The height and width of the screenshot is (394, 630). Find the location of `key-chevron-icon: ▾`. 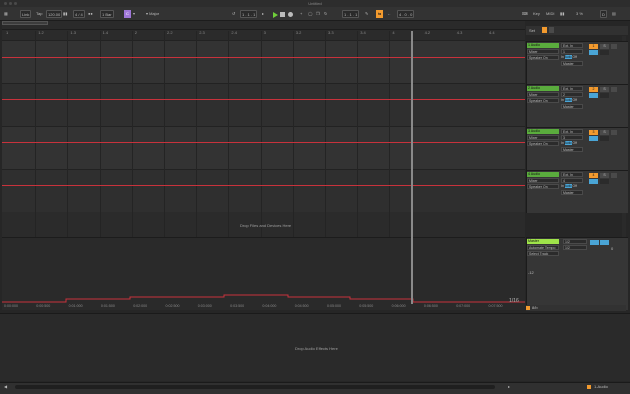

key-chevron-icon: ▾ is located at coordinates (134, 14).